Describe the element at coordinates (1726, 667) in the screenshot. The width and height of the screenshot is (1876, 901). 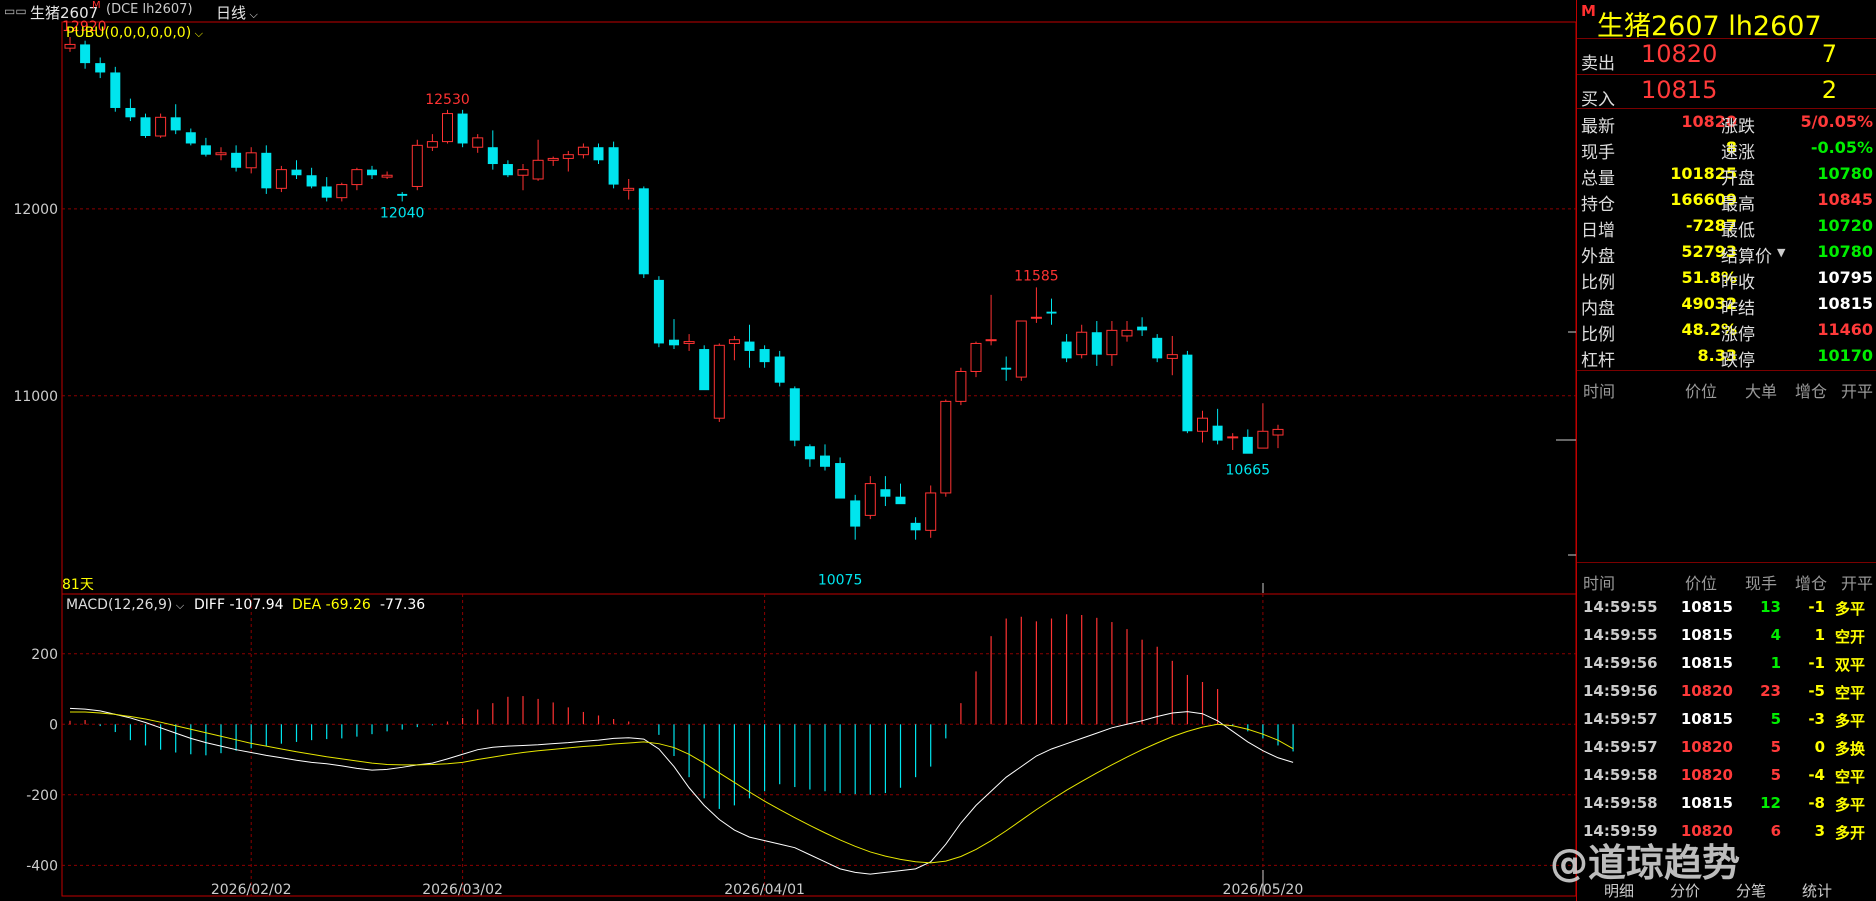
I see `trade-row: 14:59:56 10815 1 -1 双平` at that location.